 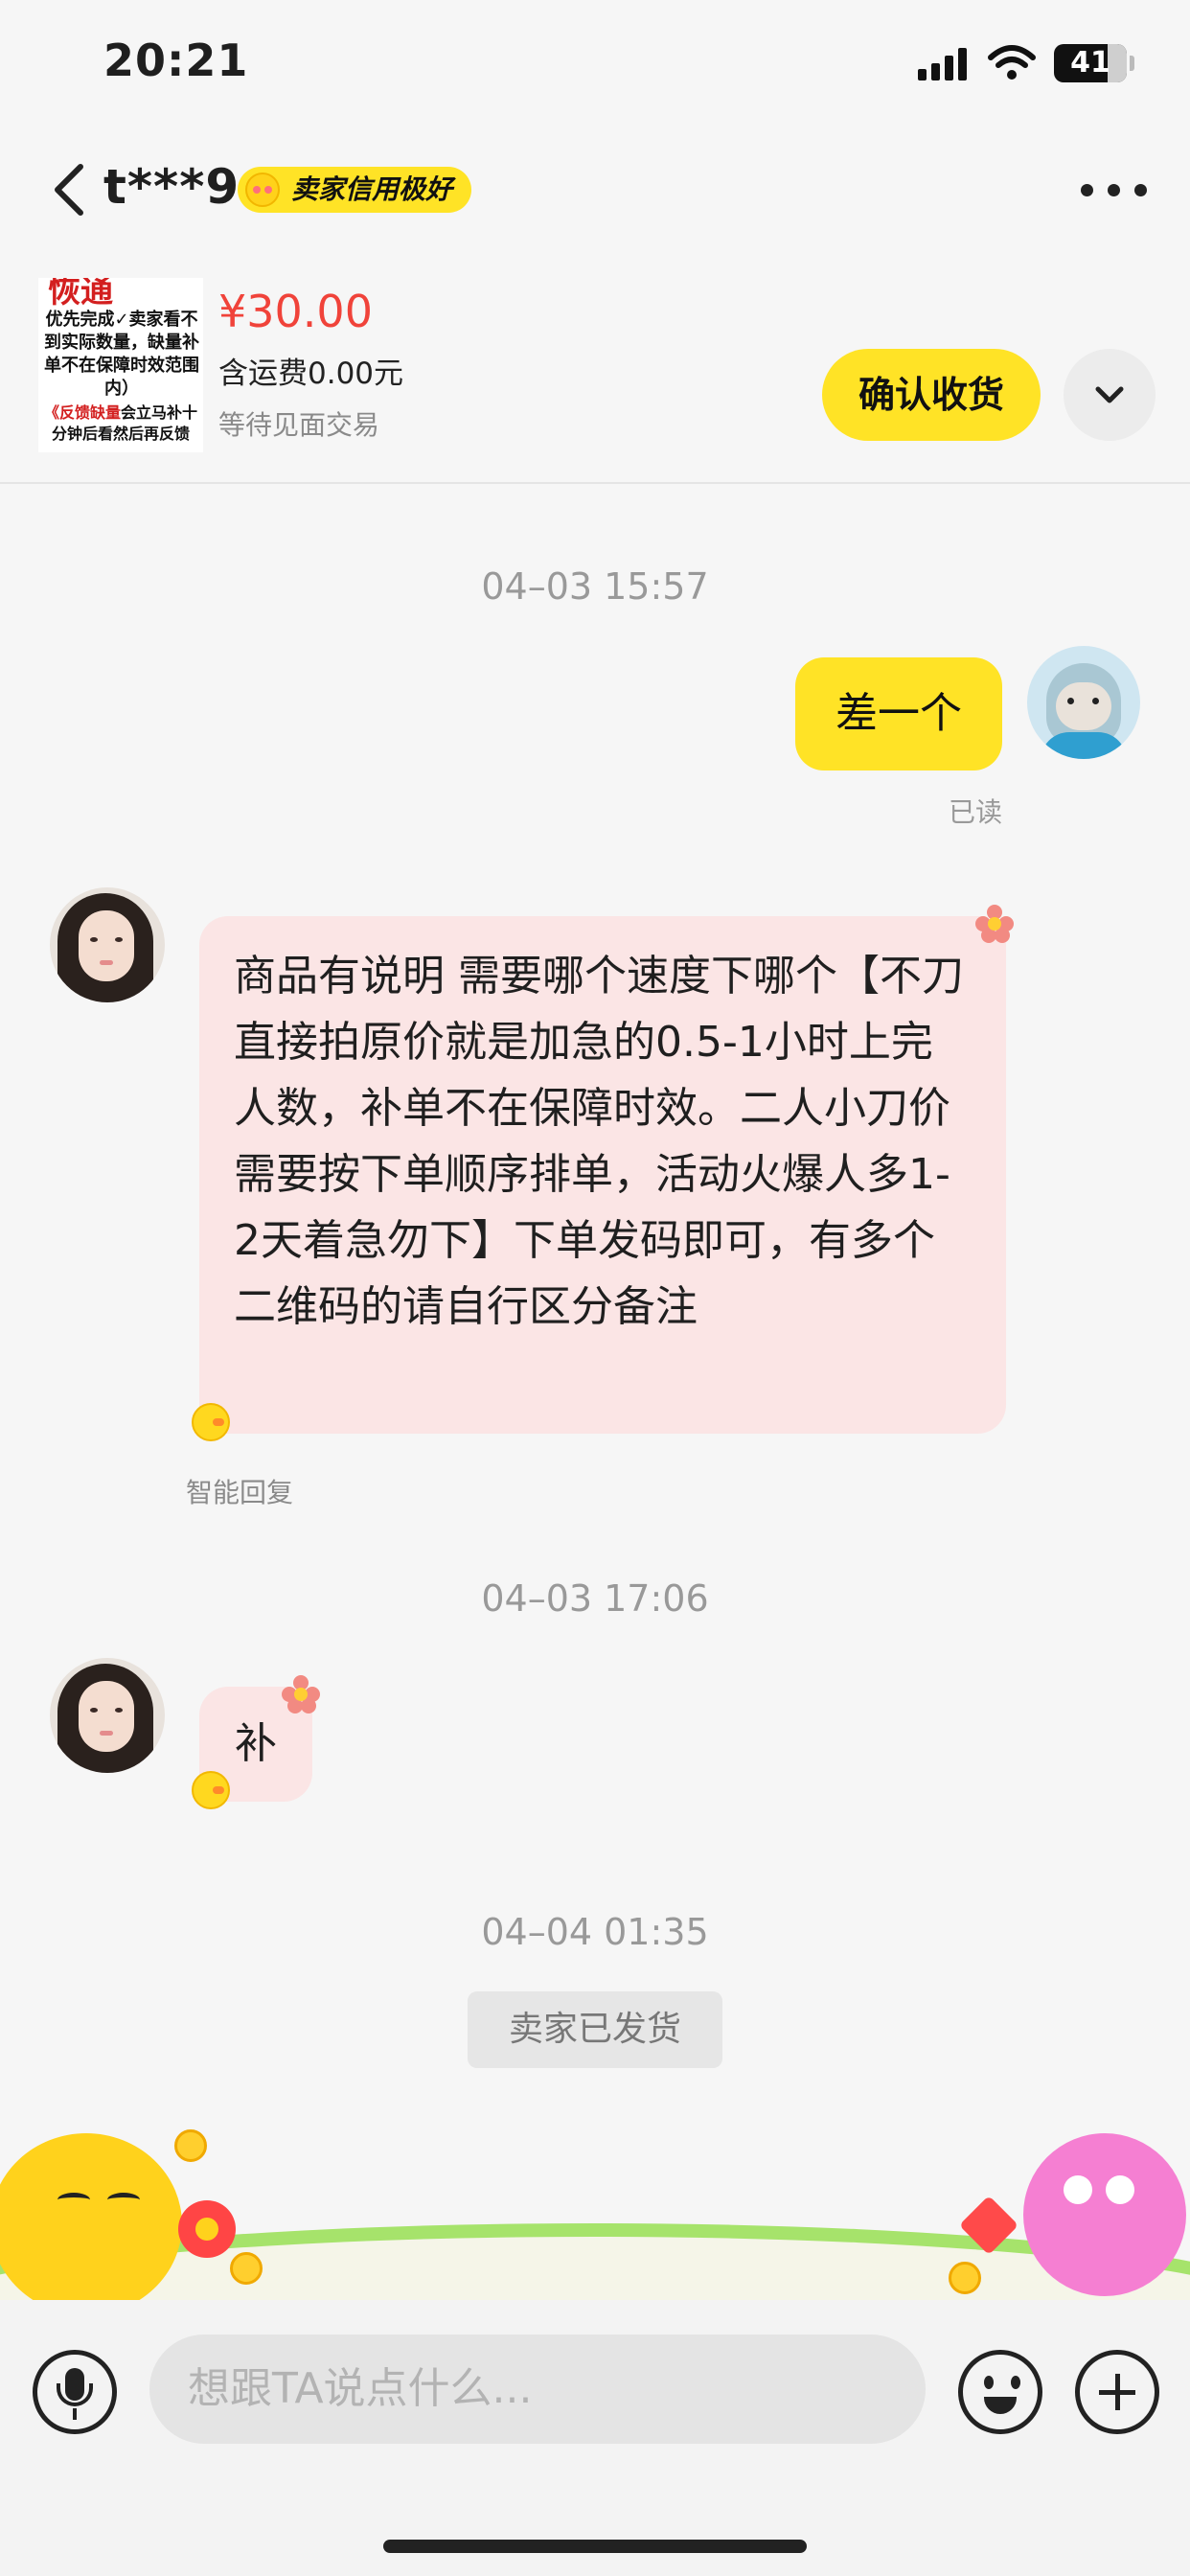 I want to click on battery-level: 41, so click(x=1090, y=63).